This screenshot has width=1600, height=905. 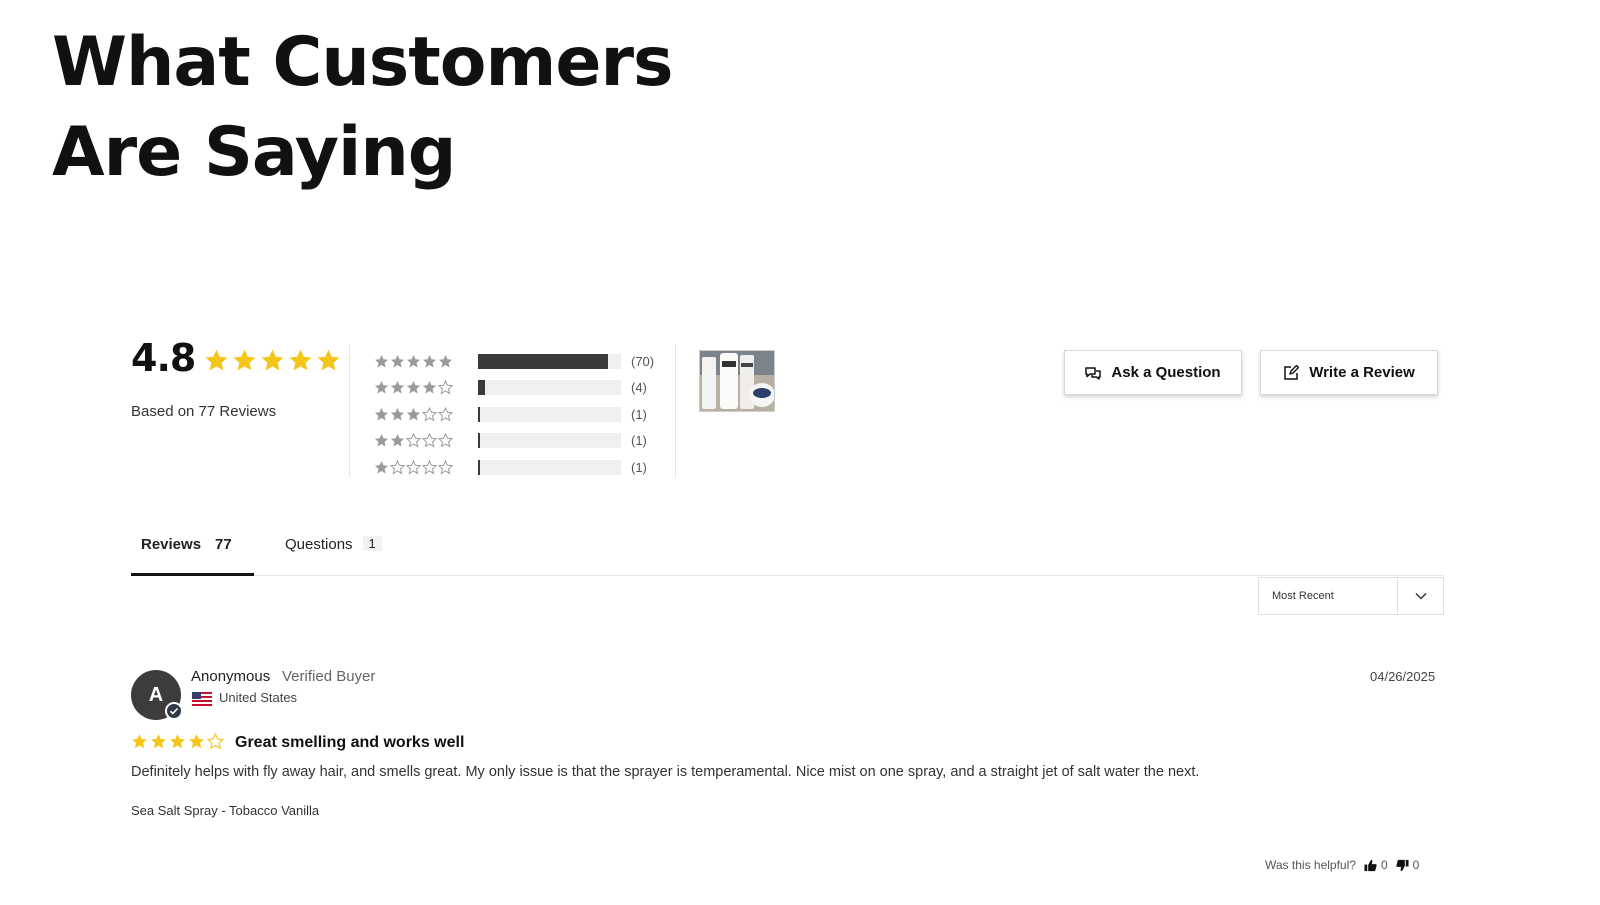 I want to click on headline-line-1: What Customers, so click(x=362, y=62).